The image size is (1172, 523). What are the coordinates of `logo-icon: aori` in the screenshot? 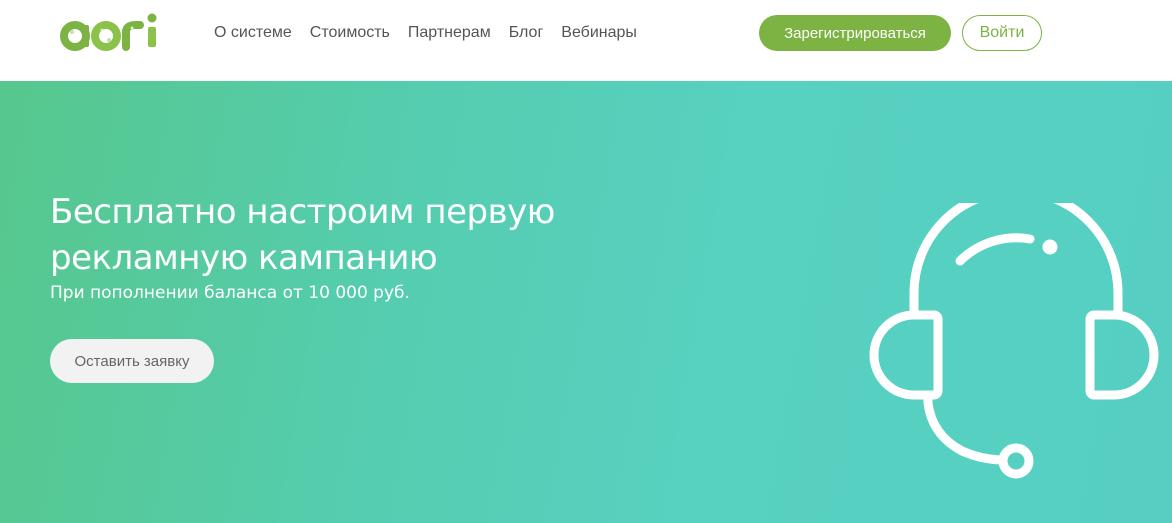 It's located at (119, 32).